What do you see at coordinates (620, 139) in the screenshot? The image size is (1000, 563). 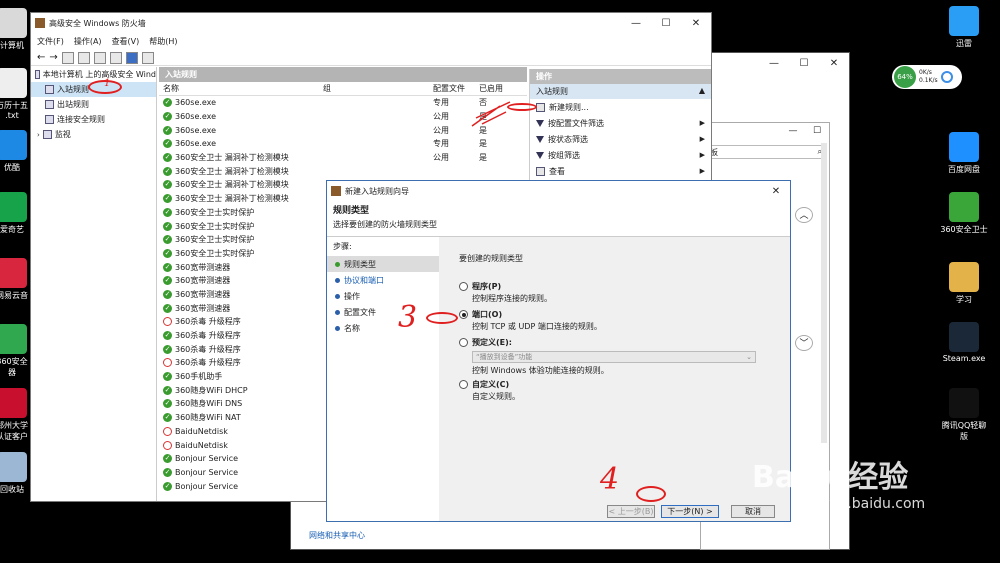 I see `action-item: 按状态筛选 ▶` at bounding box center [620, 139].